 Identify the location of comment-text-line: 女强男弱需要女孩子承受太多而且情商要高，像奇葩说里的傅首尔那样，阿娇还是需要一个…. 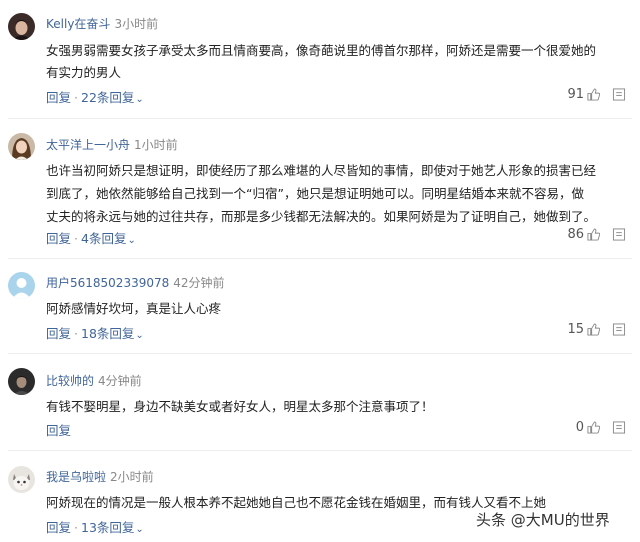
(321, 50).